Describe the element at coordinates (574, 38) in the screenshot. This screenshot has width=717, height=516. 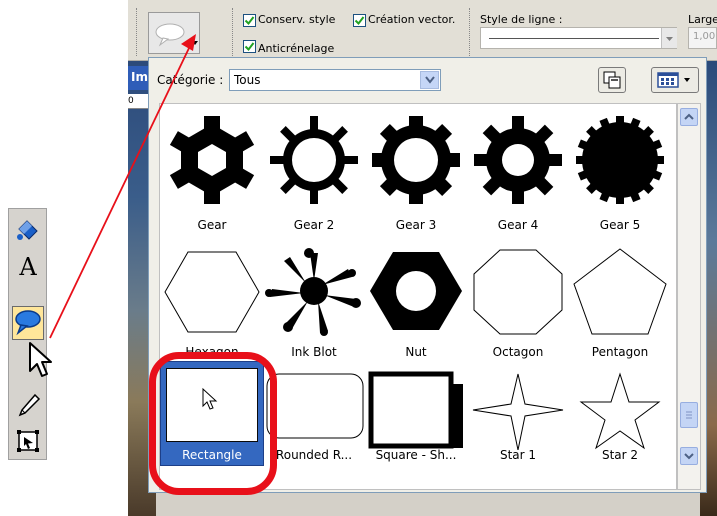
I see `line-style-preview` at that location.